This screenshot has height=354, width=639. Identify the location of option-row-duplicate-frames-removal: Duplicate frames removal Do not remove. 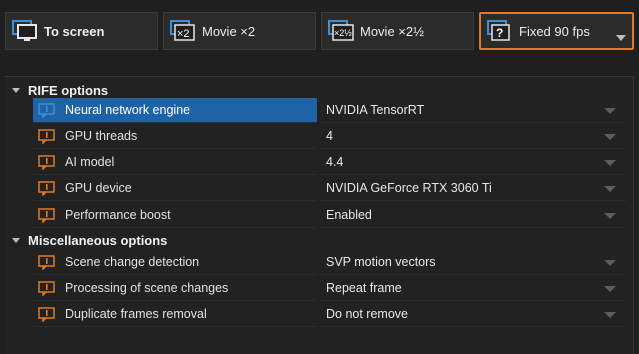
(333, 314).